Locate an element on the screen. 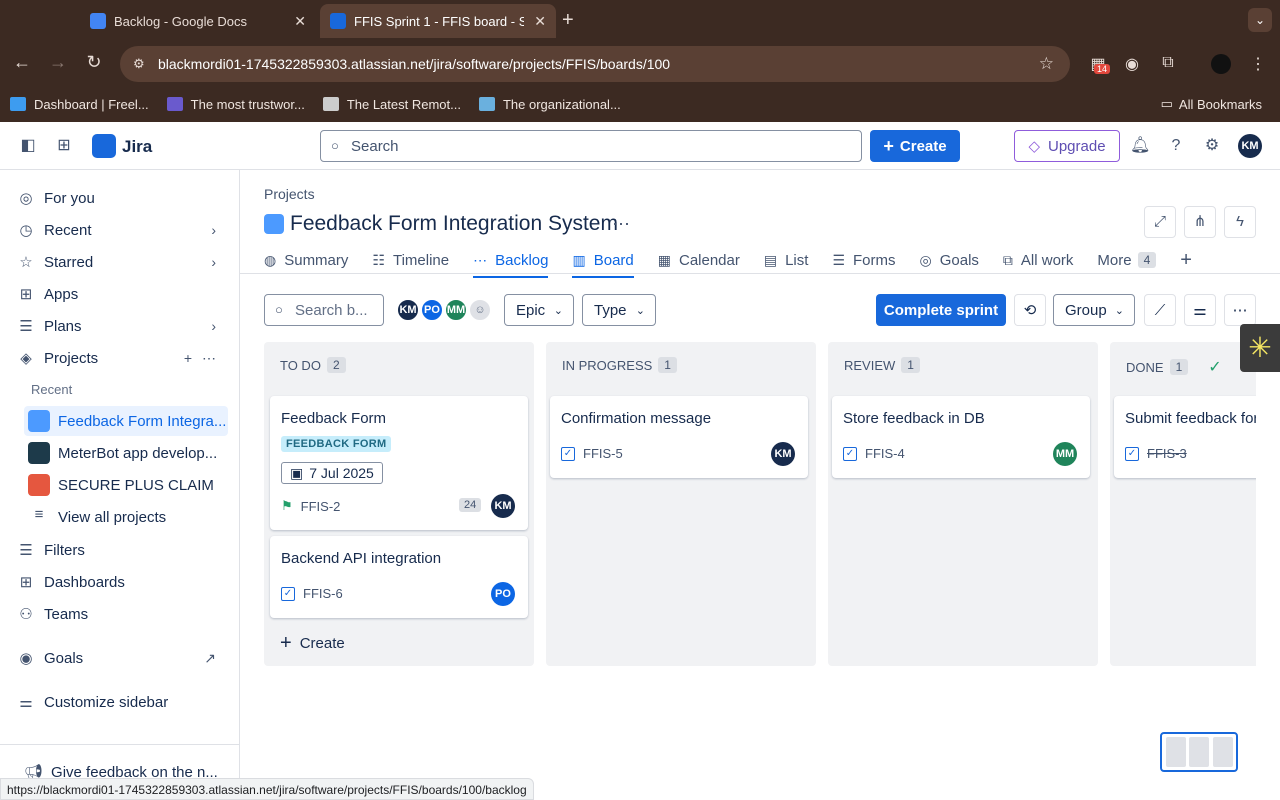 The width and height of the screenshot is (1280, 800). sidebar-item-projects: ◈ Projects + ⋯ is located at coordinates (127, 358).